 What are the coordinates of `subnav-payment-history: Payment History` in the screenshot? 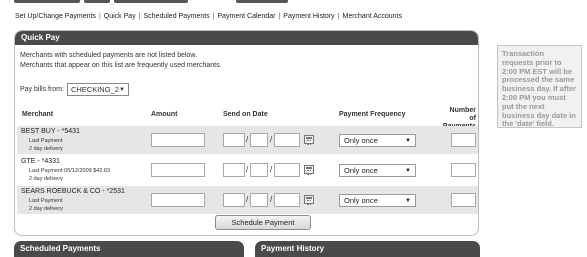 It's located at (308, 16).